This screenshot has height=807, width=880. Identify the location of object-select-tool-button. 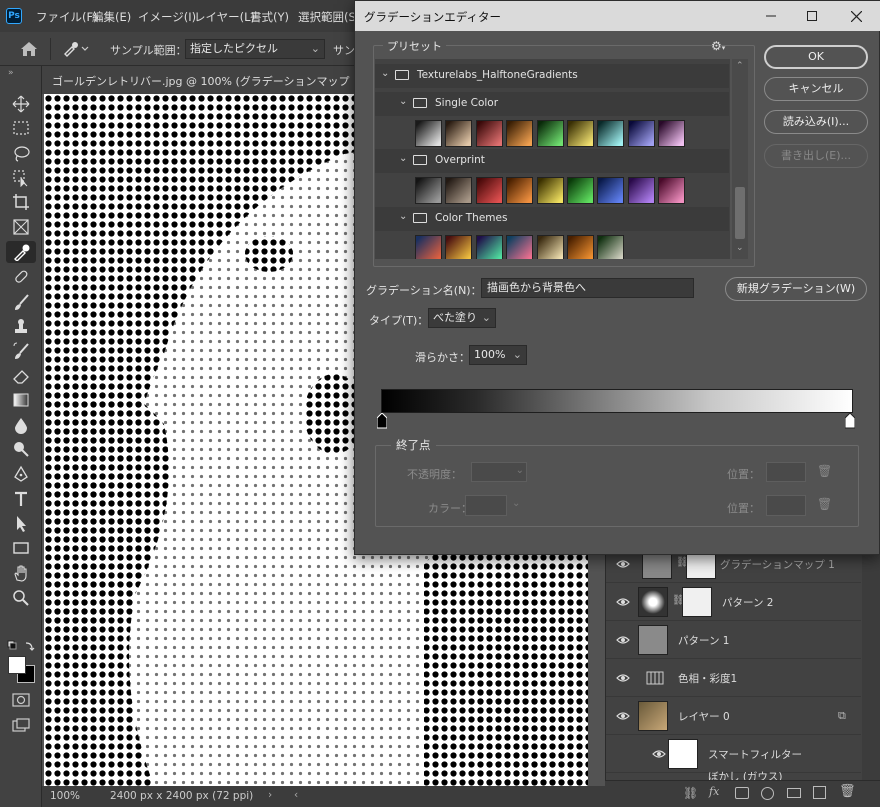
(21, 178).